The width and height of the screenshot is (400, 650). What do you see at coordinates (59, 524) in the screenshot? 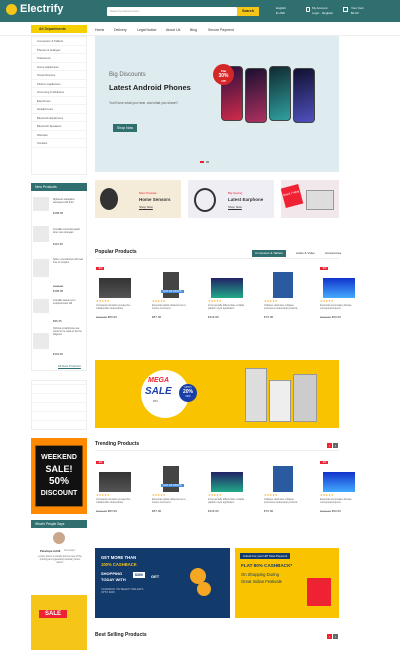
I see `testimonial-title: What's People Says` at bounding box center [59, 524].